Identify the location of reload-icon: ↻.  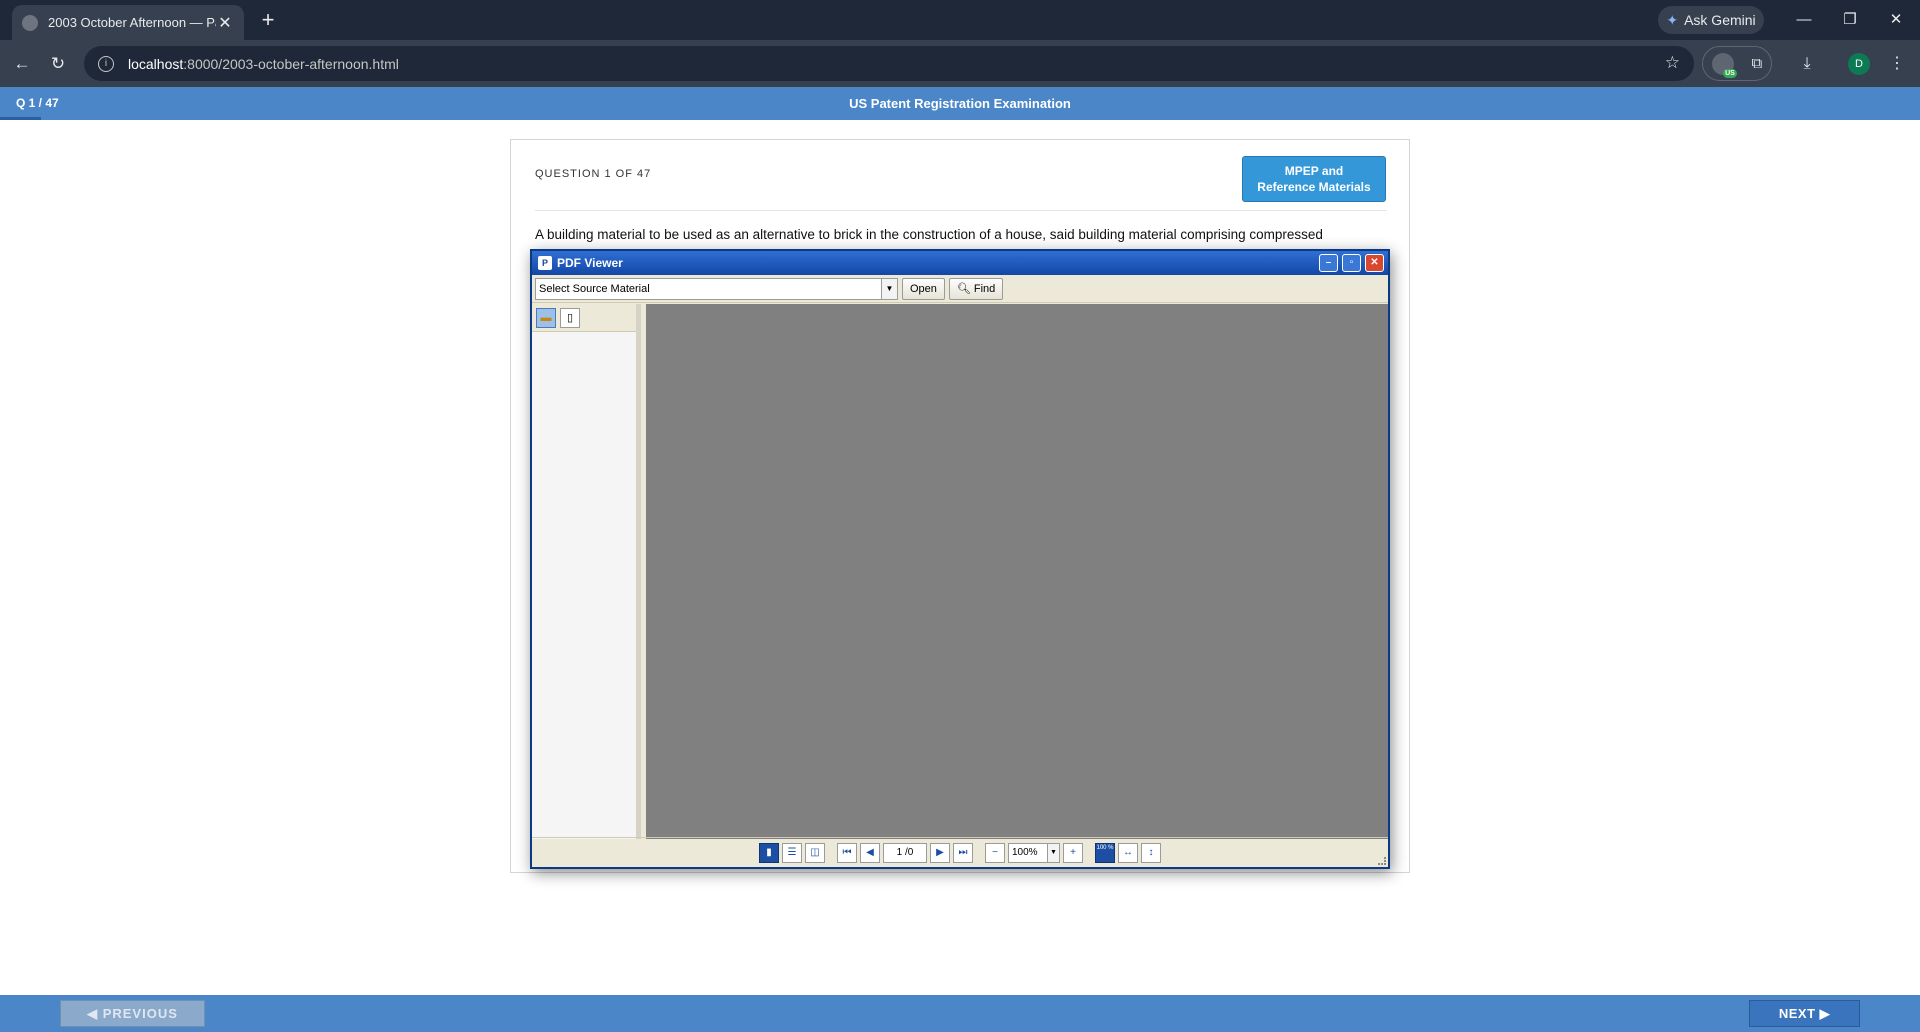
(58, 64).